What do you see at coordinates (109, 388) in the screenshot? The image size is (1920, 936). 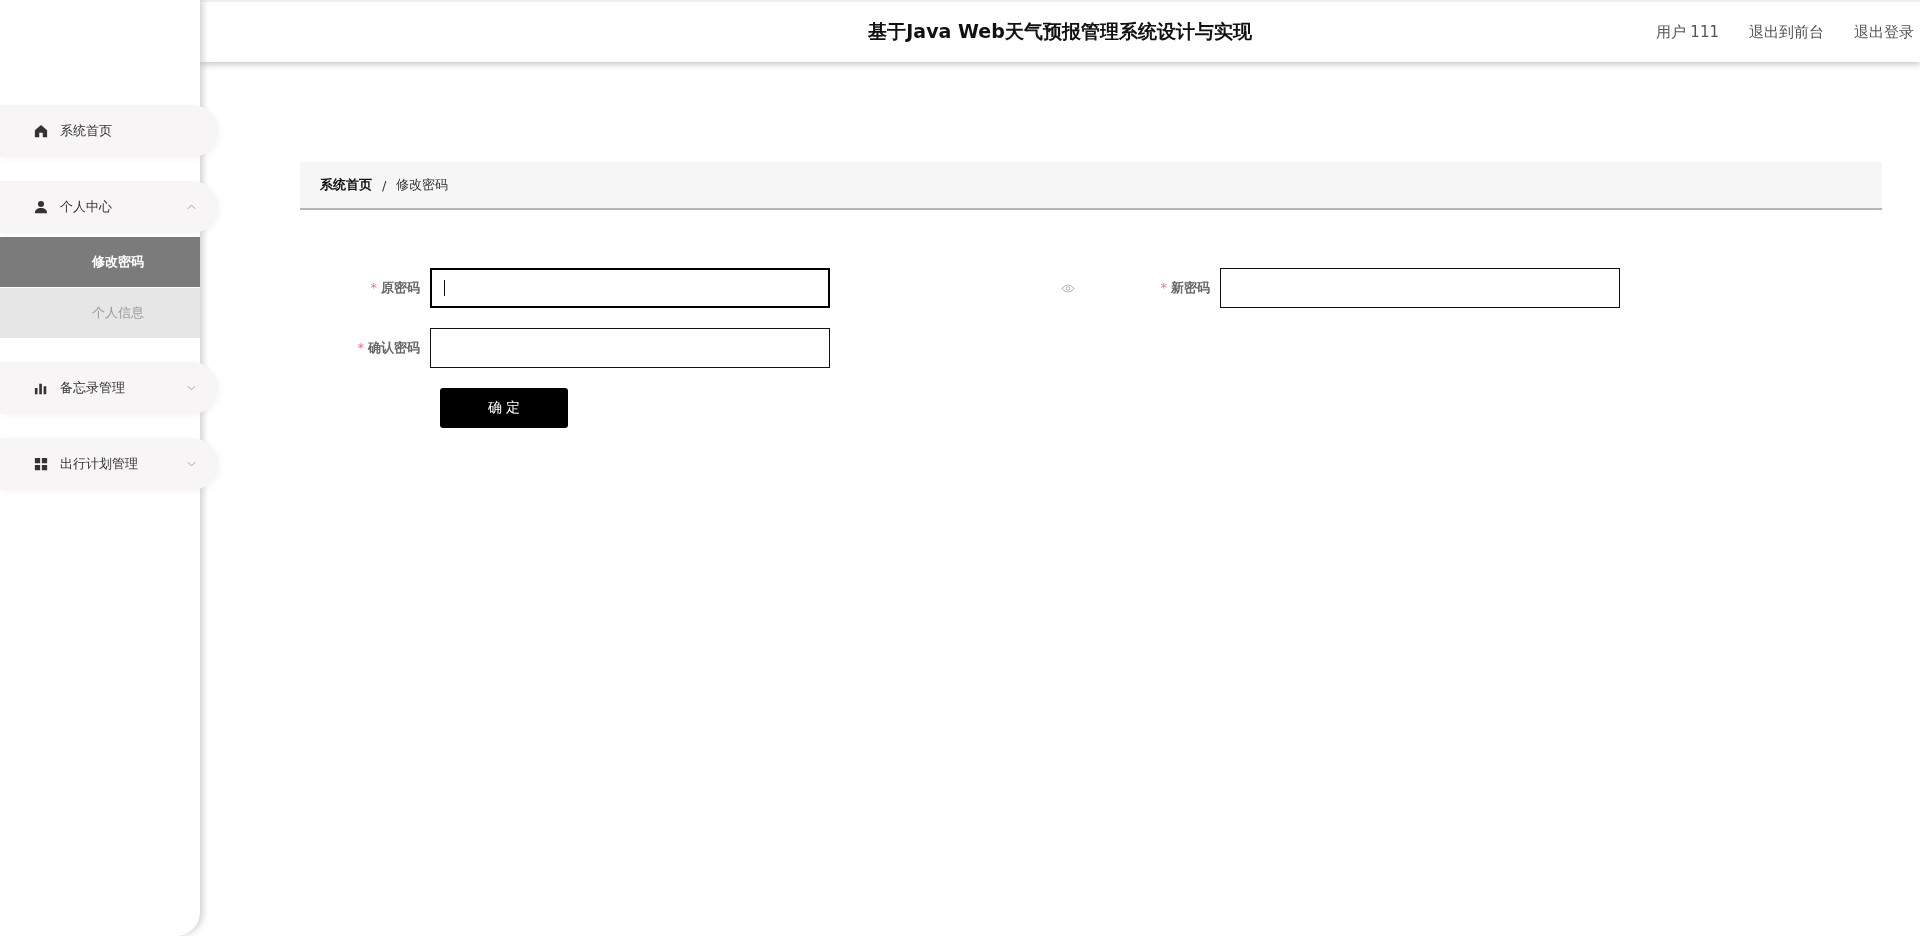 I see `menu-item: 备忘录管理` at bounding box center [109, 388].